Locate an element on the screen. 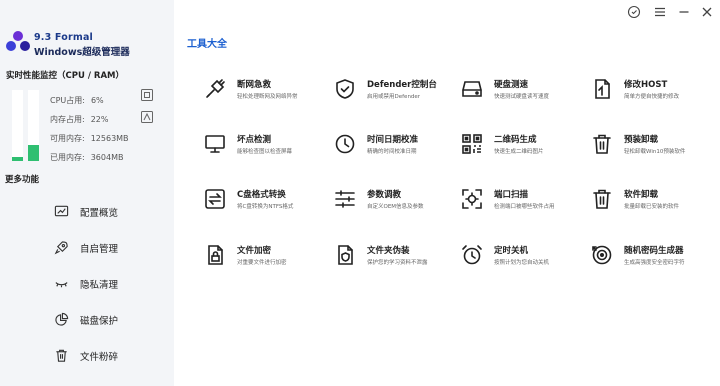 This screenshot has width=720, height=386. scan-icon is located at coordinates (472, 199).